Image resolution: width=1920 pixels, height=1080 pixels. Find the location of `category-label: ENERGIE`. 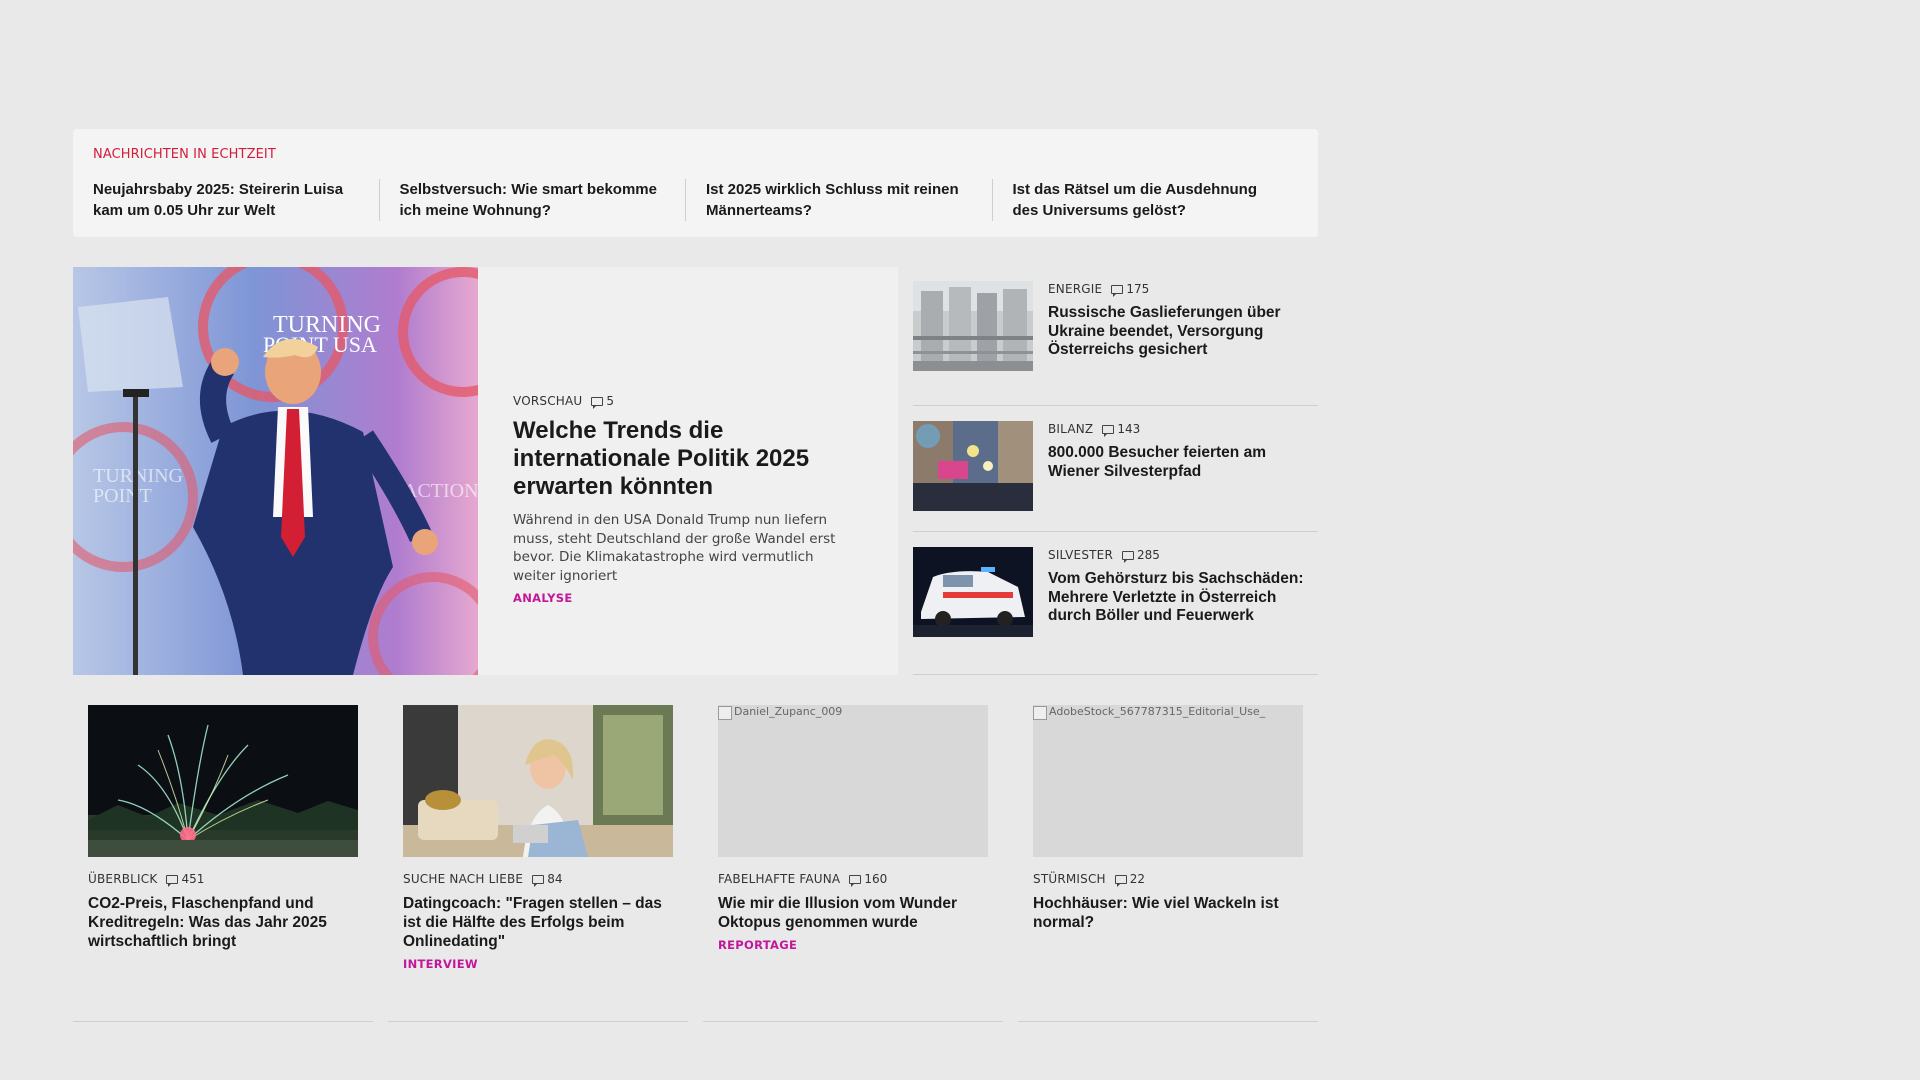

category-label: ENERGIE is located at coordinates (1075, 289).